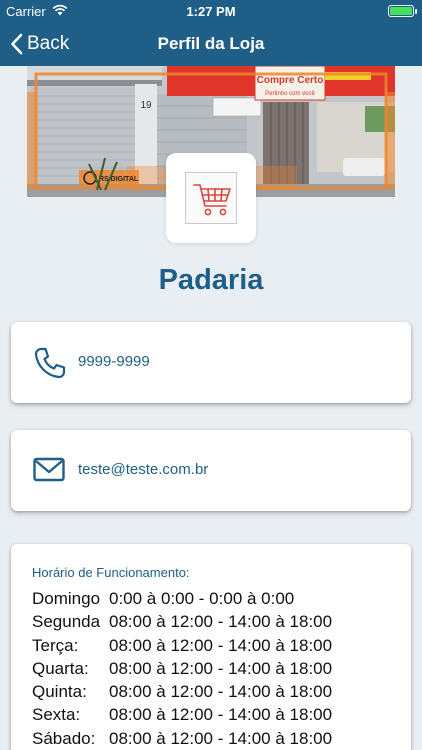 The image size is (422, 750). I want to click on hours-row: Domingo 0:00 à 0:00 - 0:00 à 0:00, so click(182, 598).